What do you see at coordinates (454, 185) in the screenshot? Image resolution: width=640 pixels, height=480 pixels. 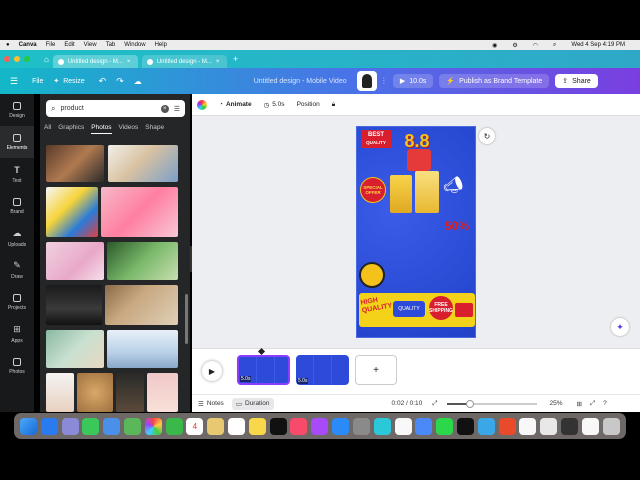 I see `megaphone-icon: 📣︎` at bounding box center [454, 185].